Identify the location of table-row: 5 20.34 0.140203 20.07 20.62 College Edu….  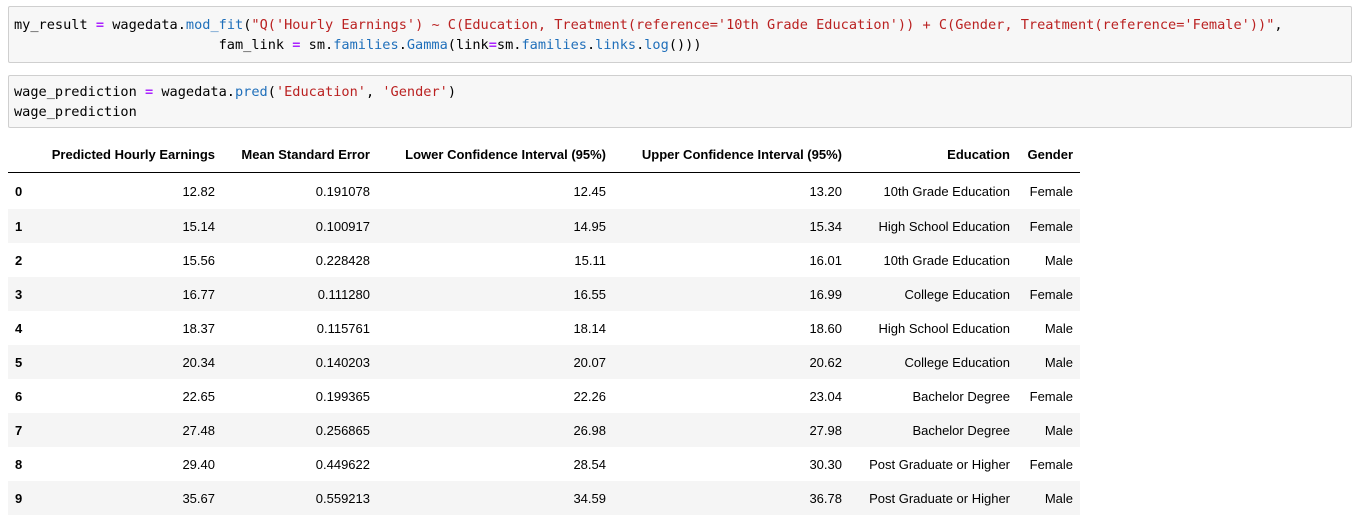
(544, 362).